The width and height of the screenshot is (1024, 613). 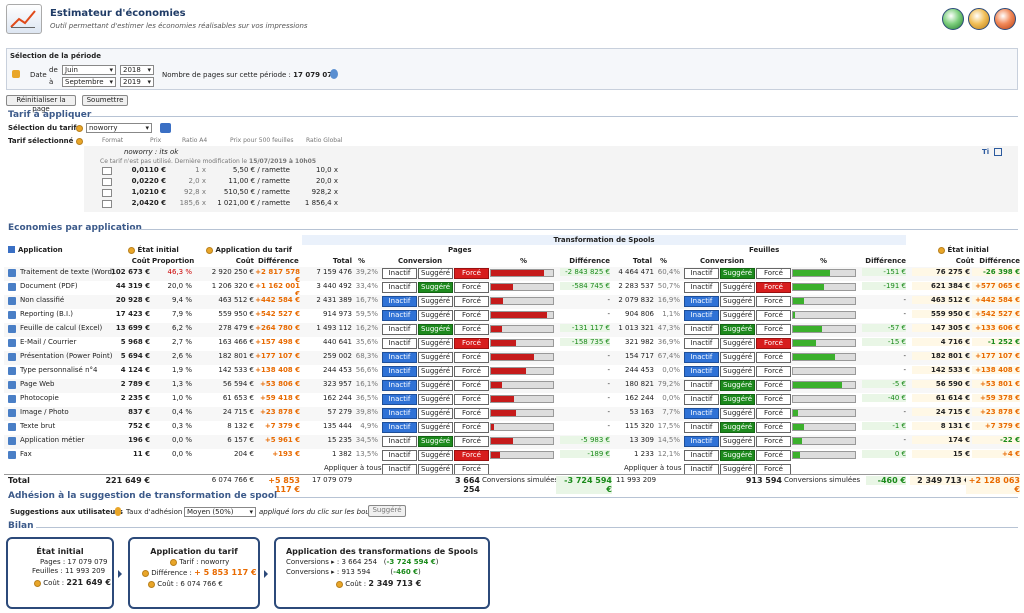 What do you see at coordinates (41, 104) in the screenshot?
I see `reset-button: Réinitialiser la page` at bounding box center [41, 104].